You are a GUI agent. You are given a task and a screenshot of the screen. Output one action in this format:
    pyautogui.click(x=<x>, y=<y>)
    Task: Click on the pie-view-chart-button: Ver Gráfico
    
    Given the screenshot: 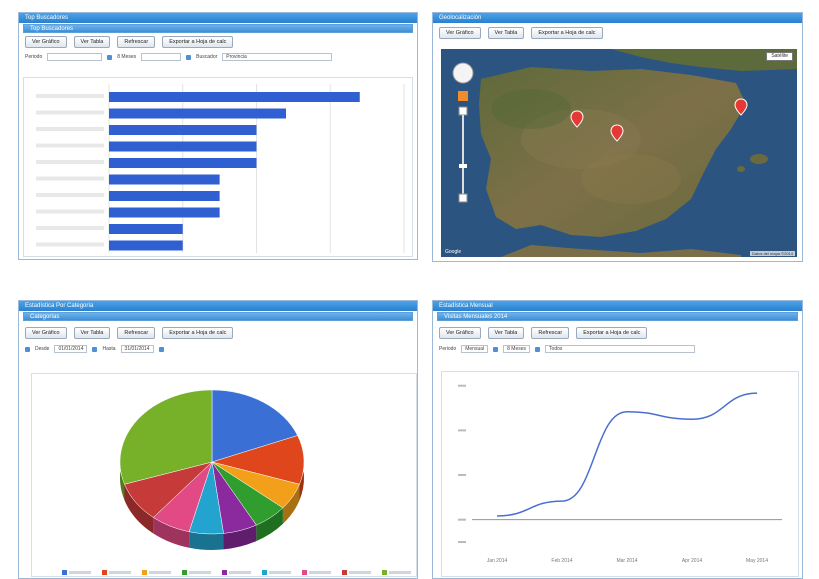 What is the action you would take?
    pyautogui.click(x=46, y=333)
    